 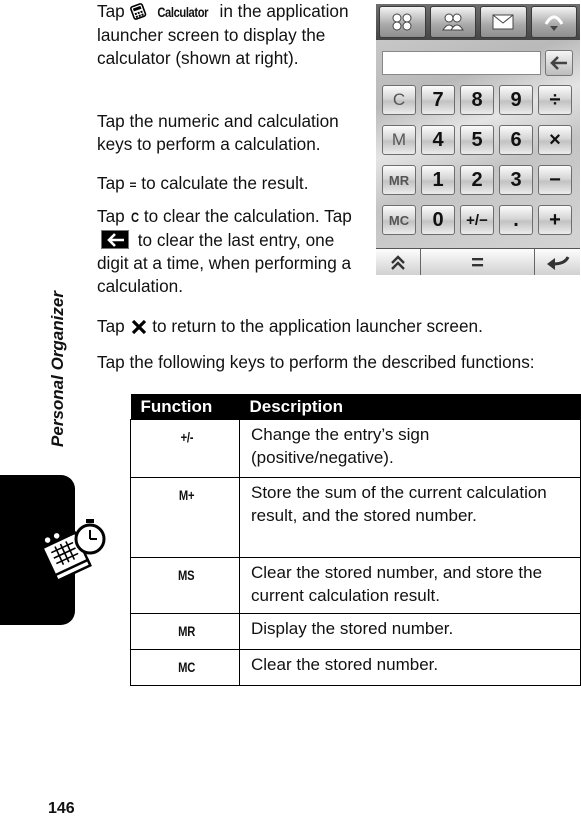 What do you see at coordinates (438, 180) in the screenshot?
I see `key-1: 1` at bounding box center [438, 180].